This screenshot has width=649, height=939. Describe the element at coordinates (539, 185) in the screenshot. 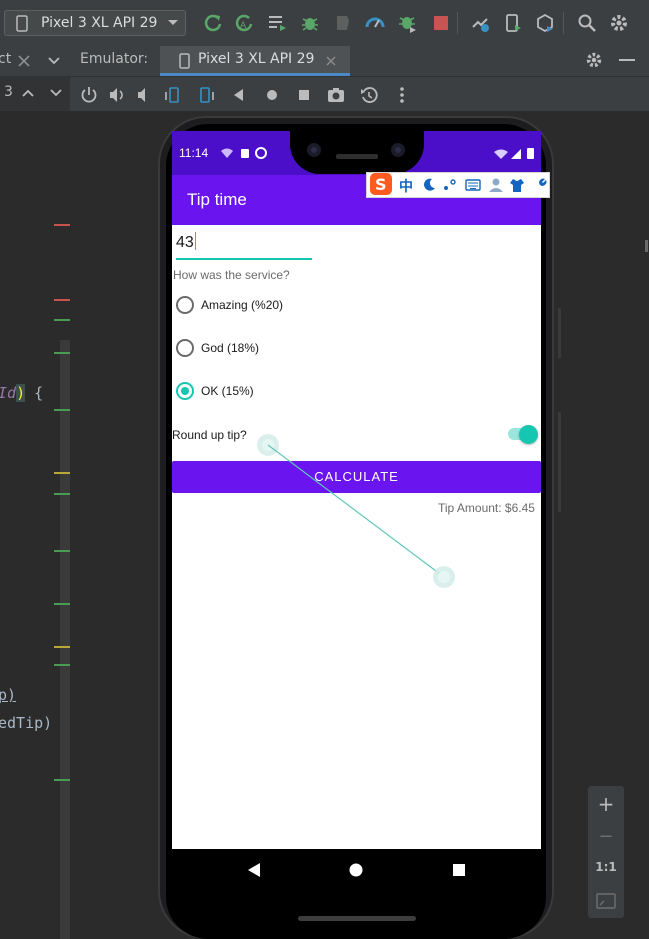

I see `wrench-icon` at that location.